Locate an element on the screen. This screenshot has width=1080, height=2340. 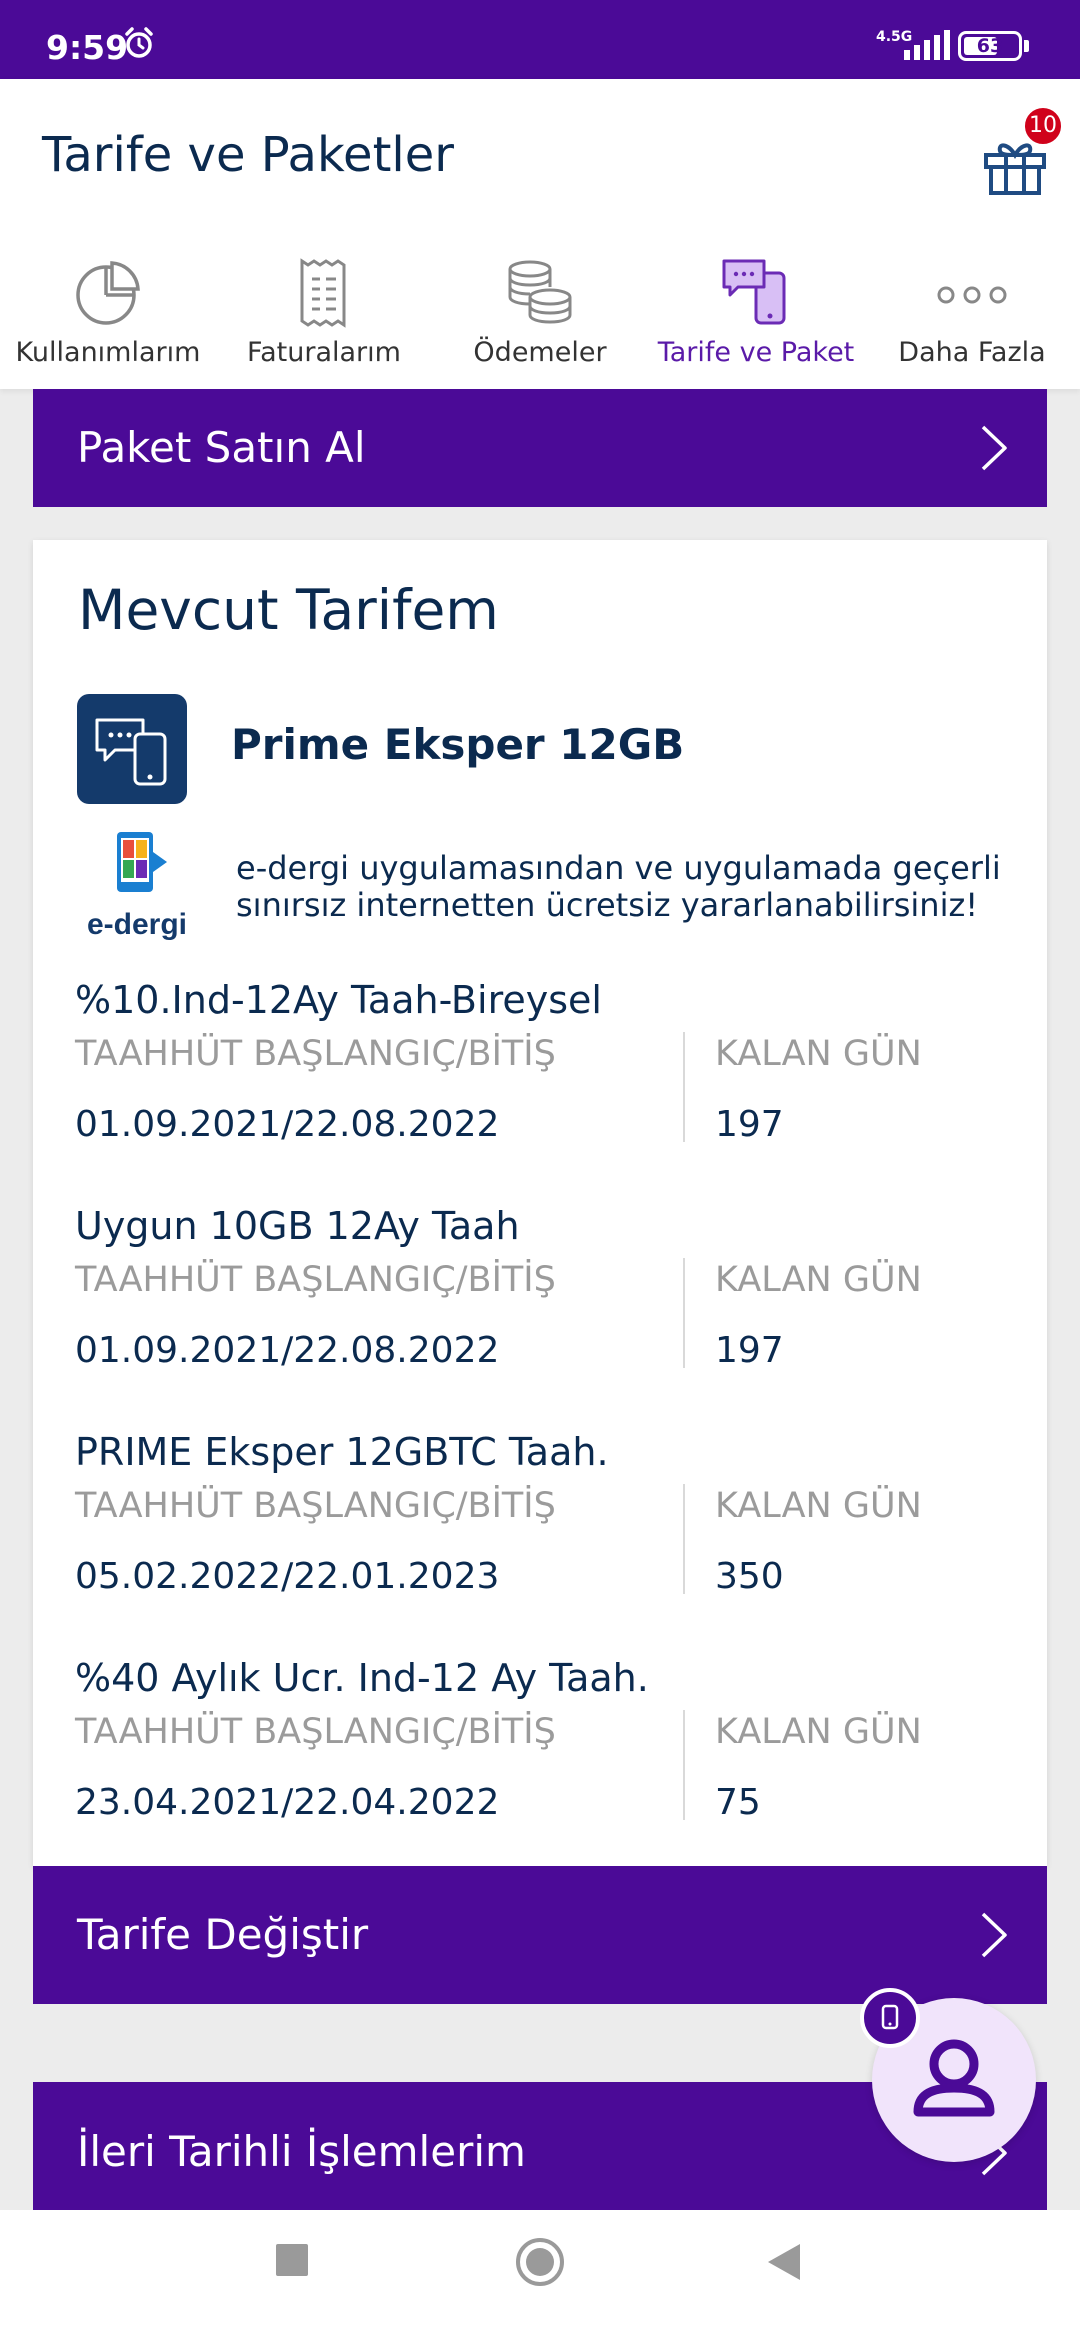
commitment-name: Uygun 10GB 12Ay Taah is located at coordinates (297, 1226).